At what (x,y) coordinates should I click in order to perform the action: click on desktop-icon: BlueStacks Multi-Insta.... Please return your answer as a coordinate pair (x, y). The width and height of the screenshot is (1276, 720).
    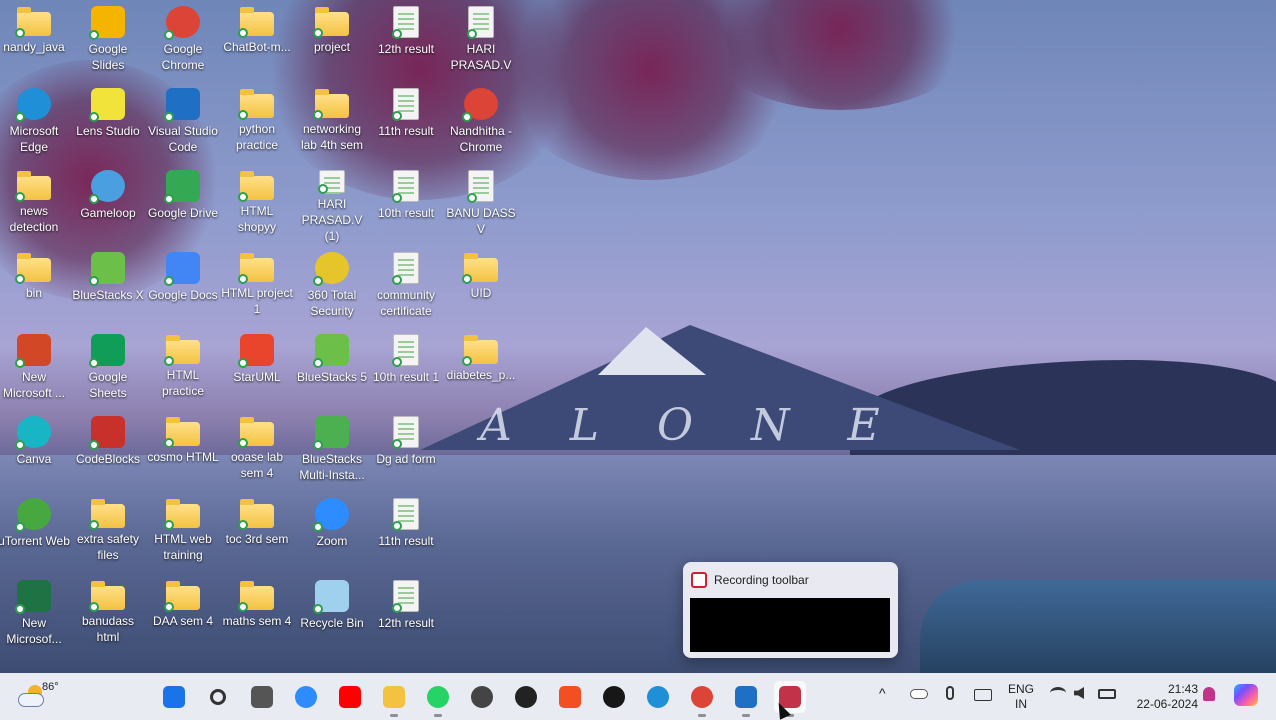
    Looking at the image, I should click on (332, 450).